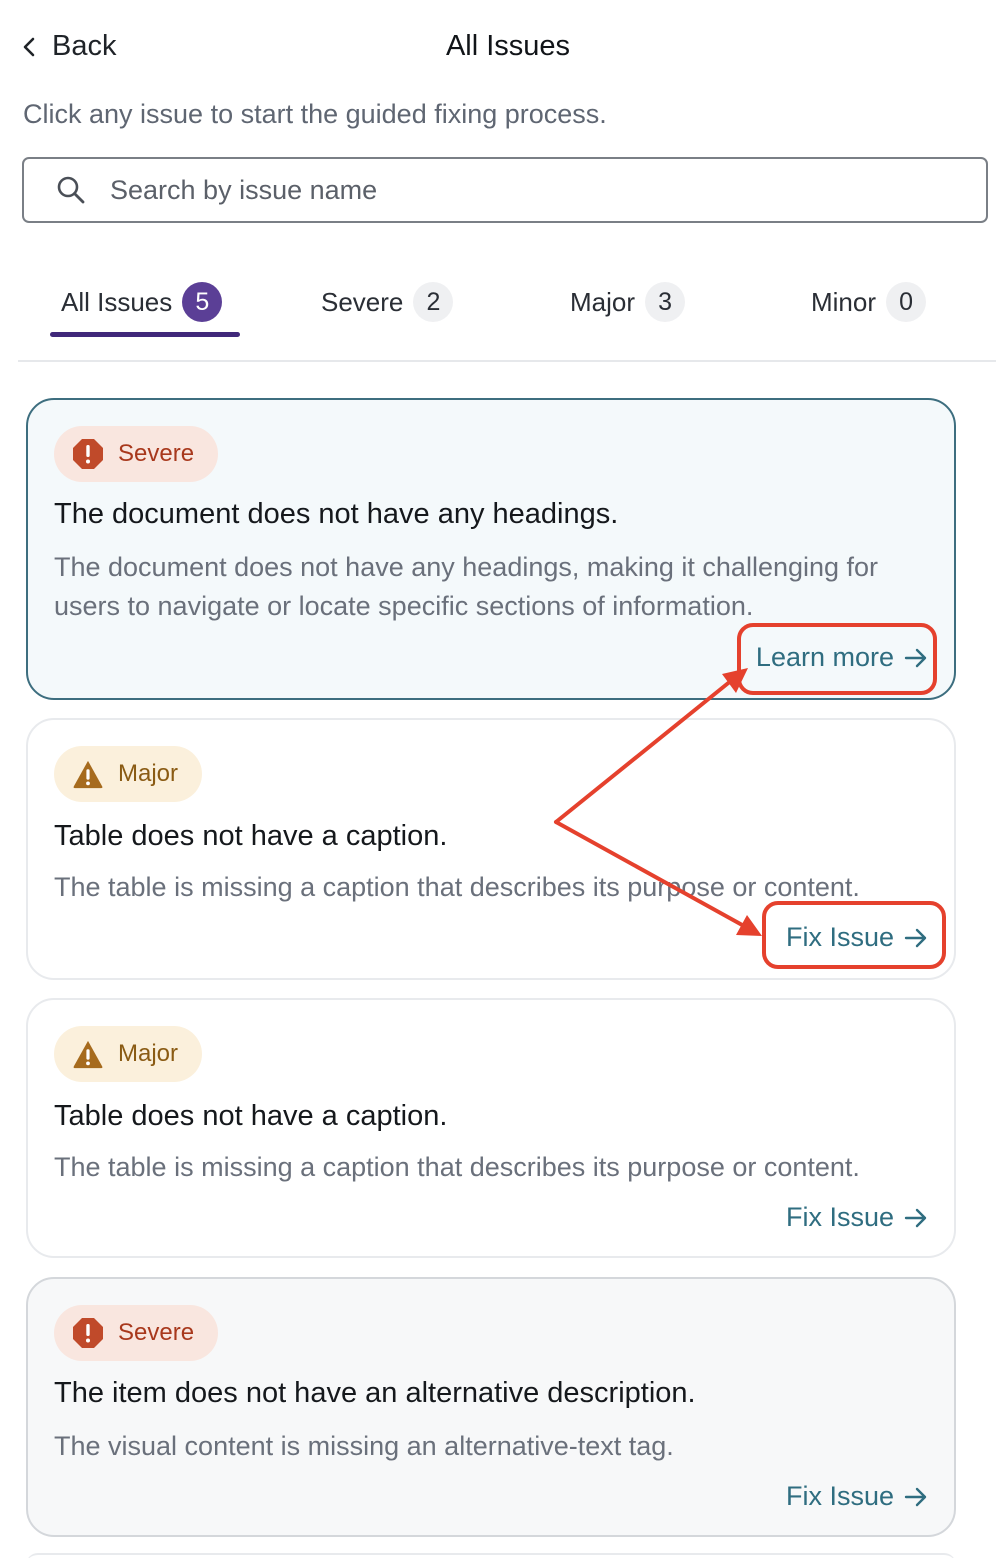 Image resolution: width=996 pixels, height=1558 pixels. What do you see at coordinates (508, 46) in the screenshot?
I see `page-title: All Issues` at bounding box center [508, 46].